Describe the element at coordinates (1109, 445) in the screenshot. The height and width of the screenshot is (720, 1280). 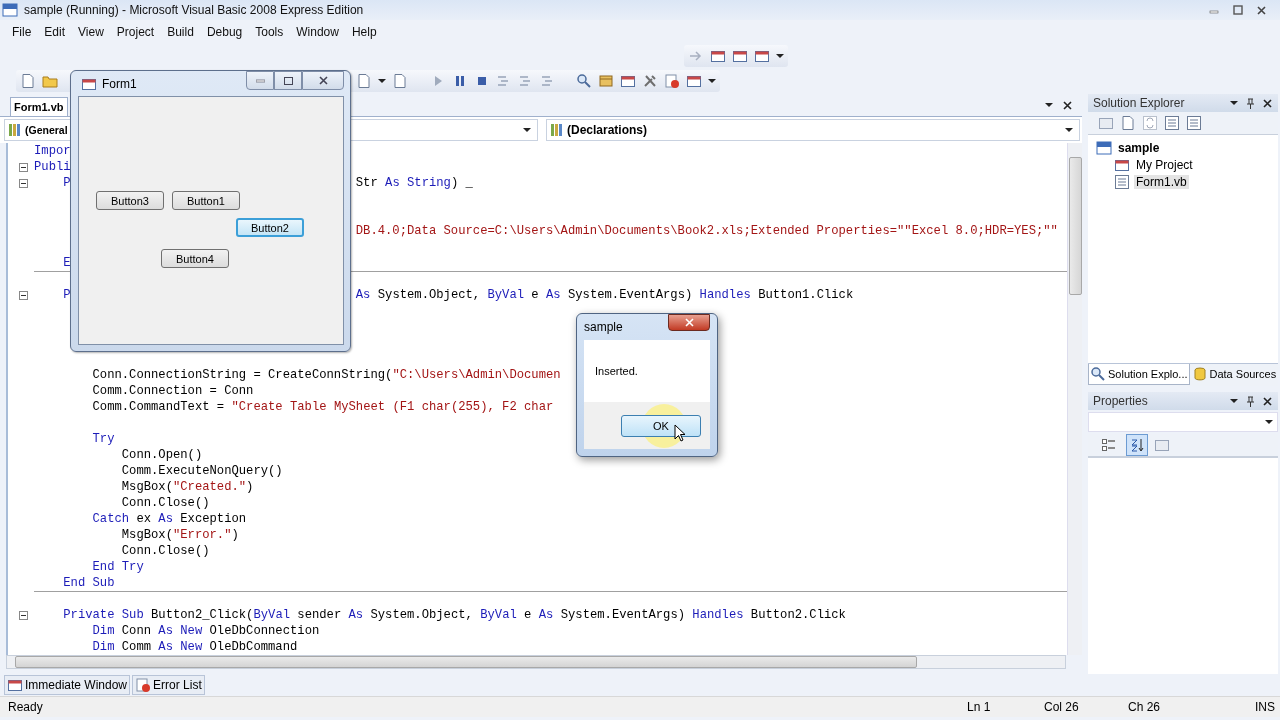
I see `categorized-icon` at that location.